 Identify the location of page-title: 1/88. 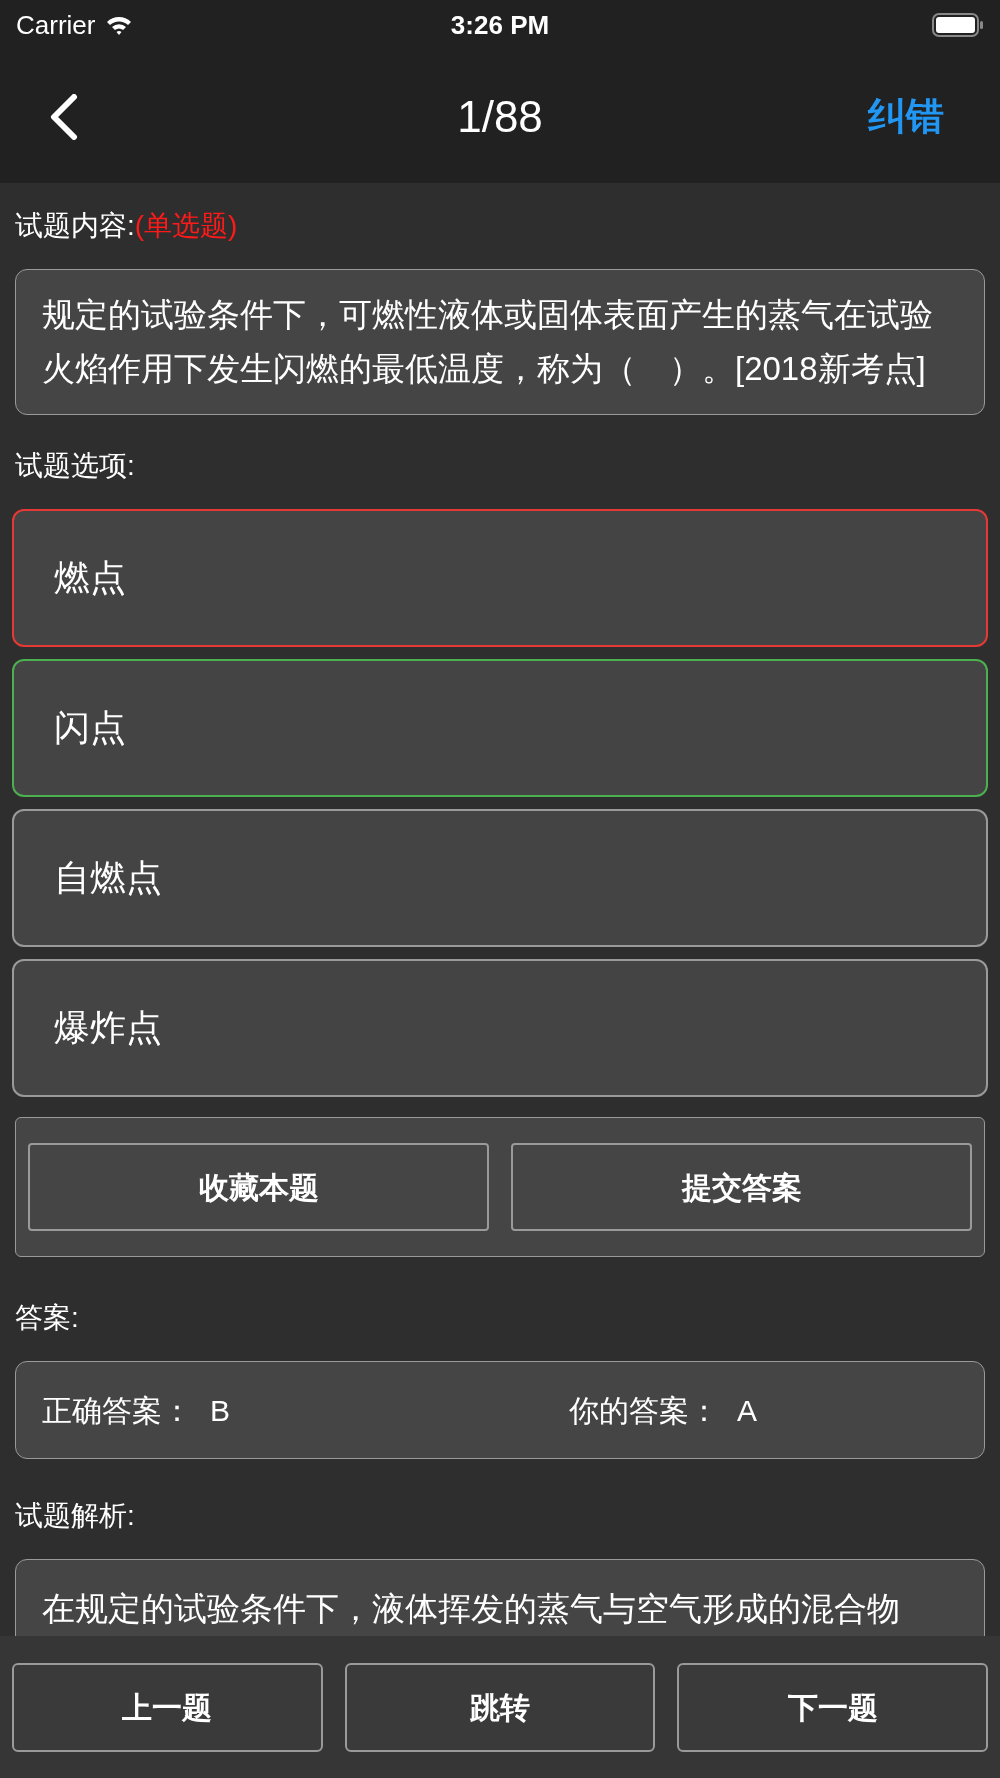
(500, 116).